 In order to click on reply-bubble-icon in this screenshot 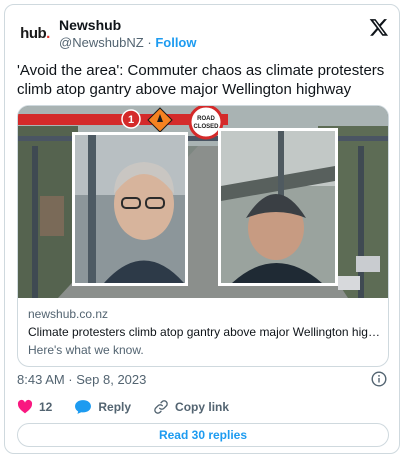, I will do `click(83, 407)`.